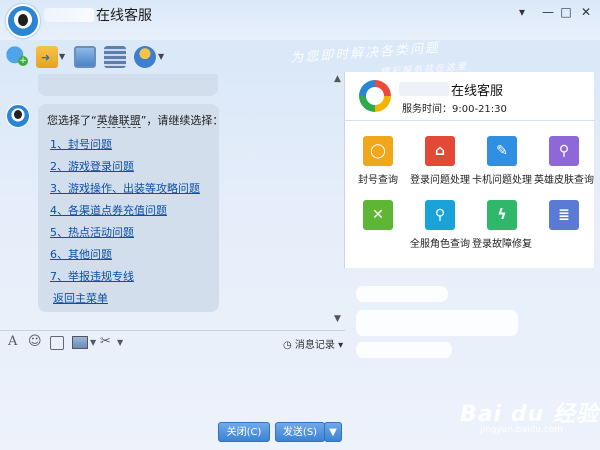 This screenshot has width=600, height=450. What do you see at coordinates (502, 151) in the screenshot?
I see `edit-icon: ✎` at bounding box center [502, 151].